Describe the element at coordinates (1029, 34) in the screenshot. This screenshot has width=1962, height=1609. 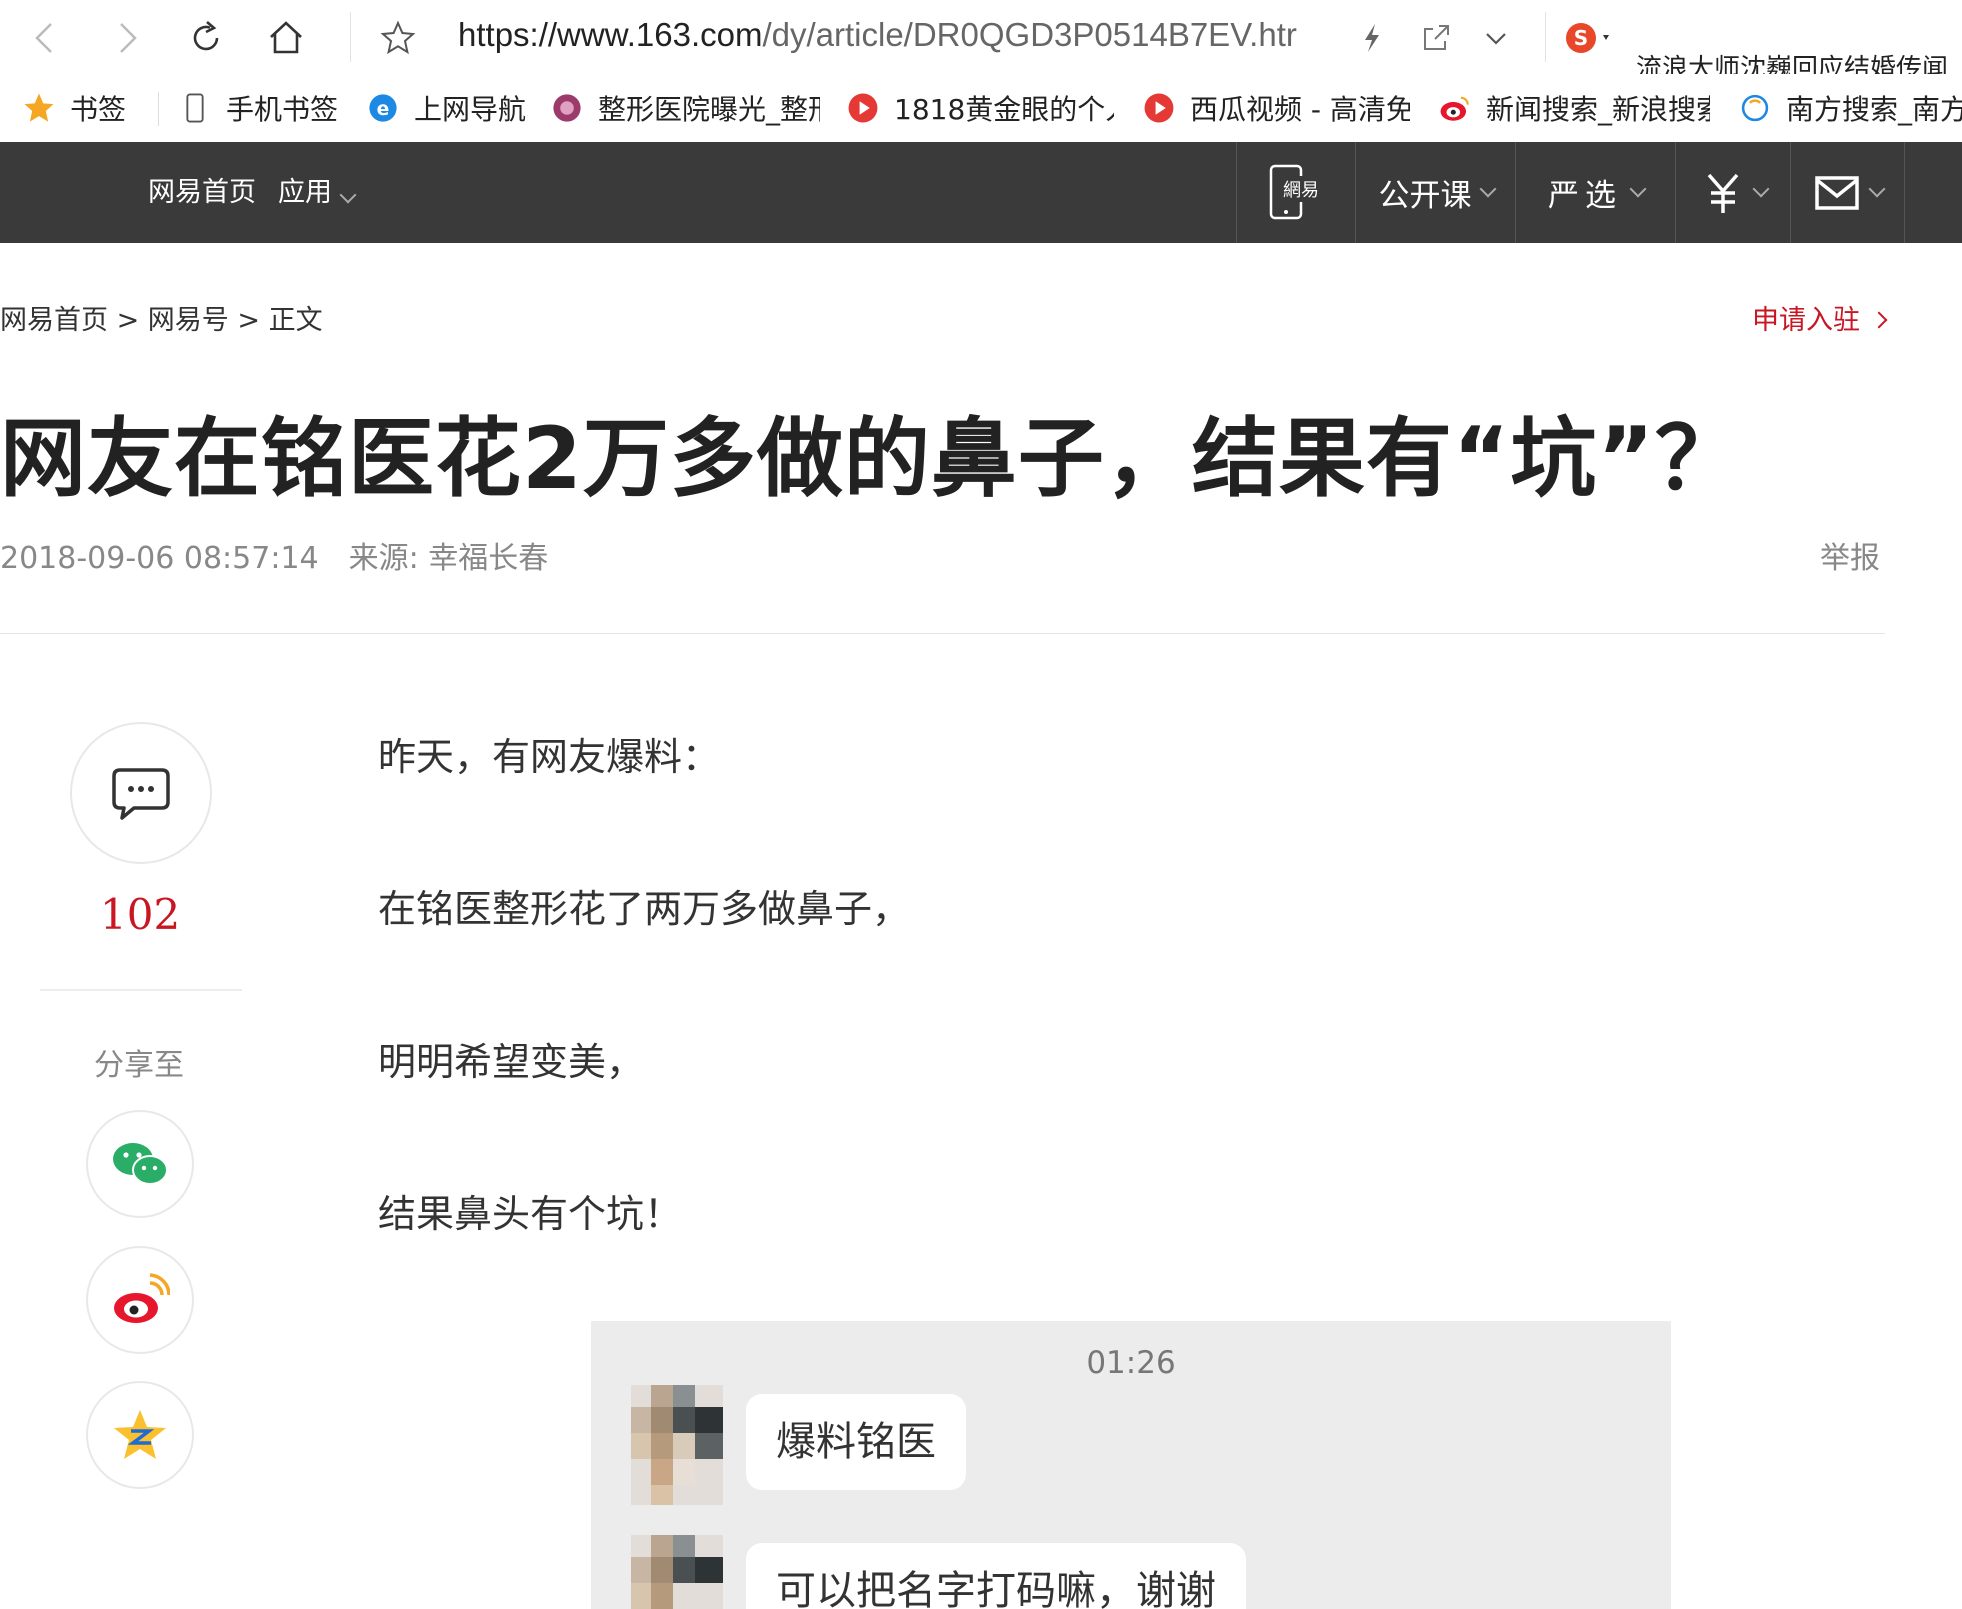
I see `url-path: /dy/article/DR0QGD3P0514B7EV.htr` at that location.